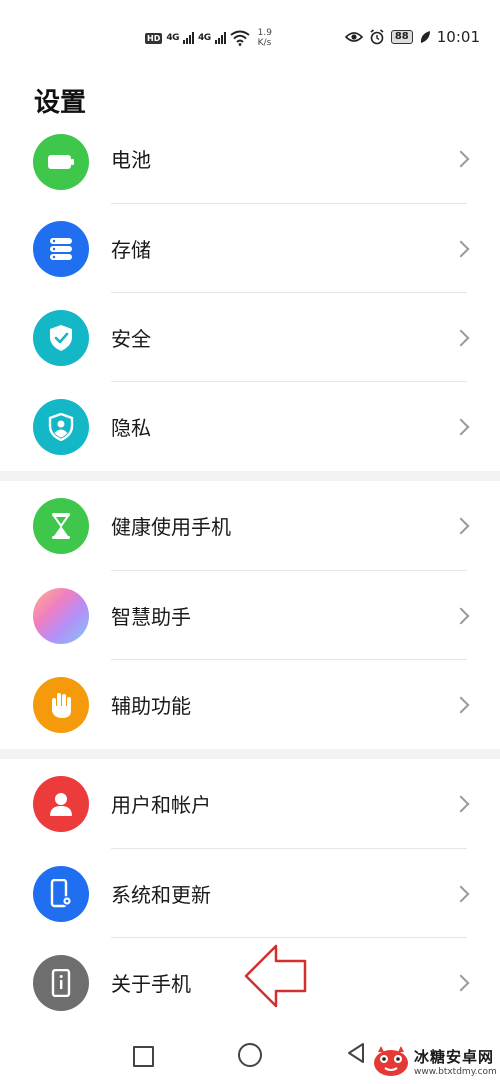  Describe the element at coordinates (151, 984) in the screenshot. I see `settings-item-label: 关于手机` at that location.